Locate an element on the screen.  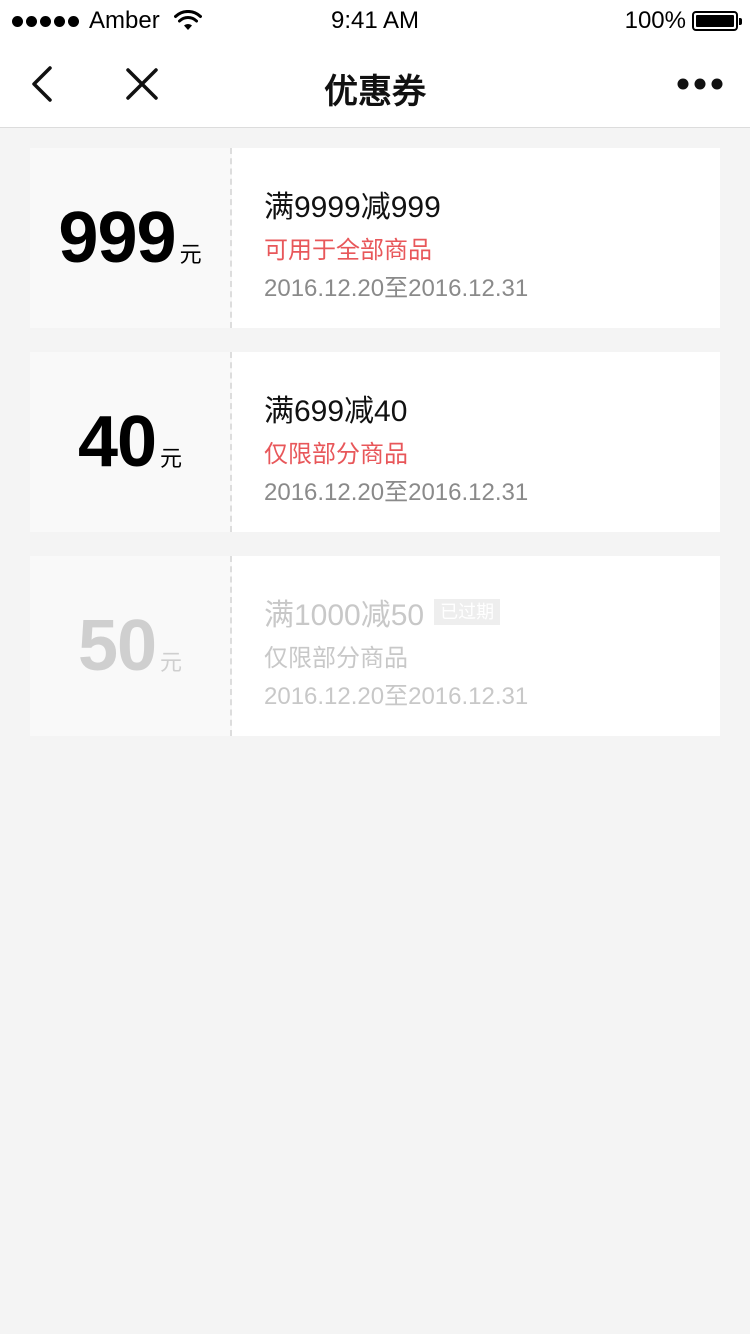
coupon-info: 满9999减999 可用于全部商品 2016.12.20至2016.12.31 is located at coordinates (380, 238).